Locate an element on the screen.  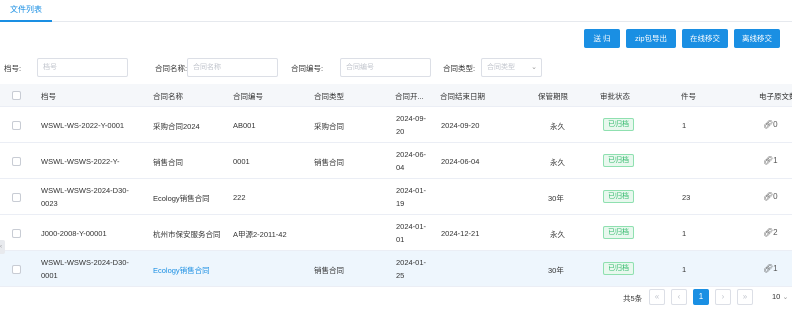
contract-name: 采购合同2024 is located at coordinates (176, 126).